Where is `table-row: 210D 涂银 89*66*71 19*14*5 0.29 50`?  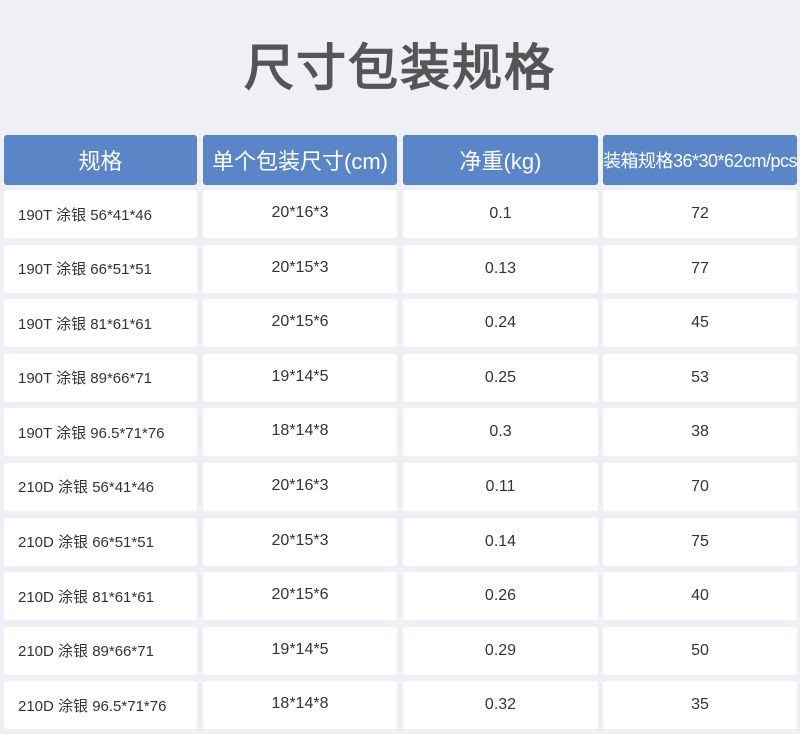
table-row: 210D 涂银 89*66*71 19*14*5 0.29 50 is located at coordinates (400, 652).